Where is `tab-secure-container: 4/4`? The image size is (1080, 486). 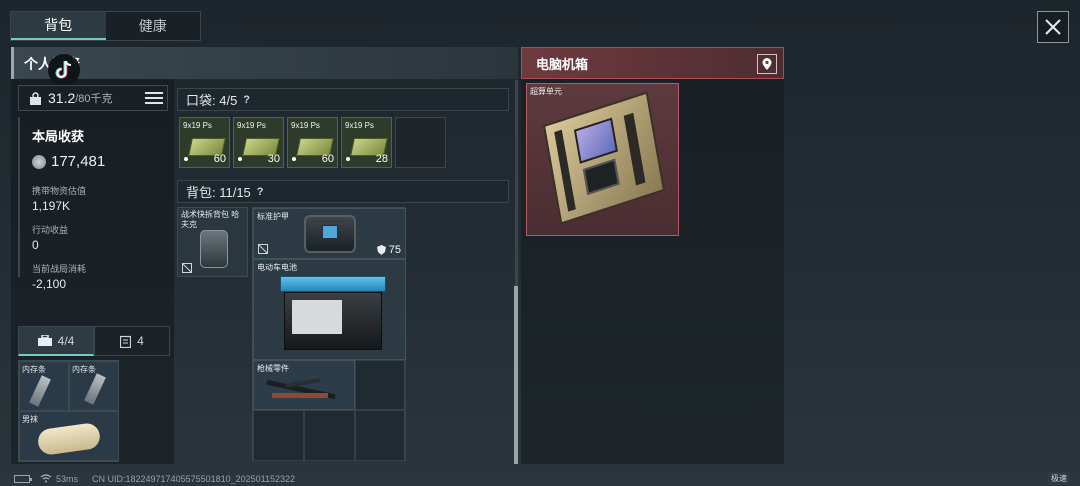
tab-secure-container: 4/4 is located at coordinates (56, 341).